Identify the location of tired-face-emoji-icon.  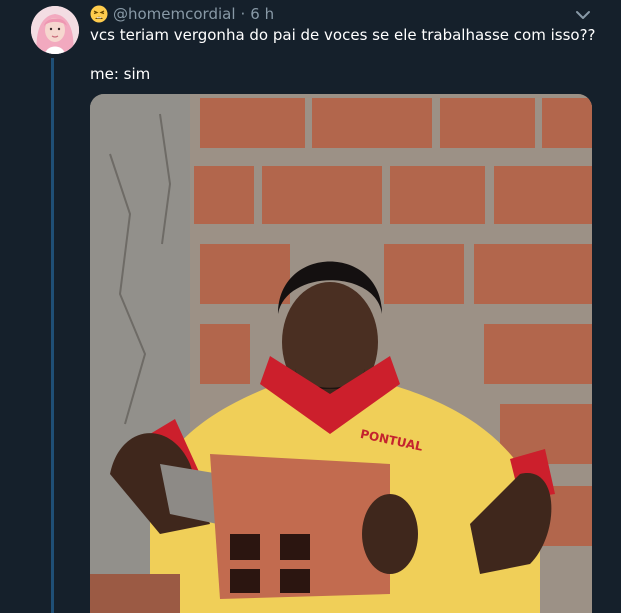
(99, 14).